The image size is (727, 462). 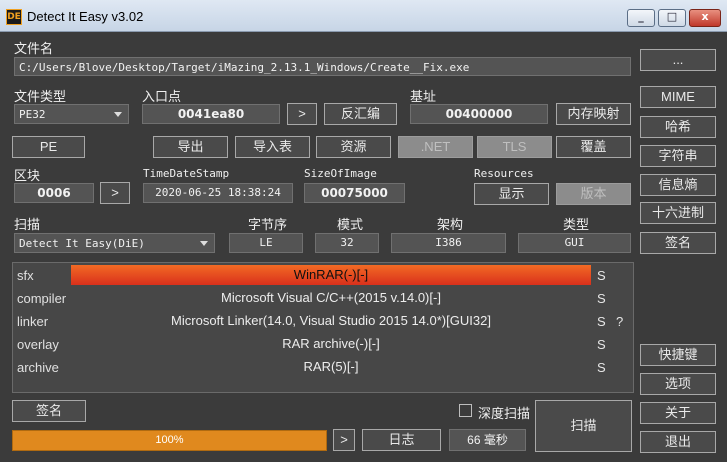 What do you see at coordinates (678, 243) in the screenshot?
I see `signature-button: 签名` at bounding box center [678, 243].